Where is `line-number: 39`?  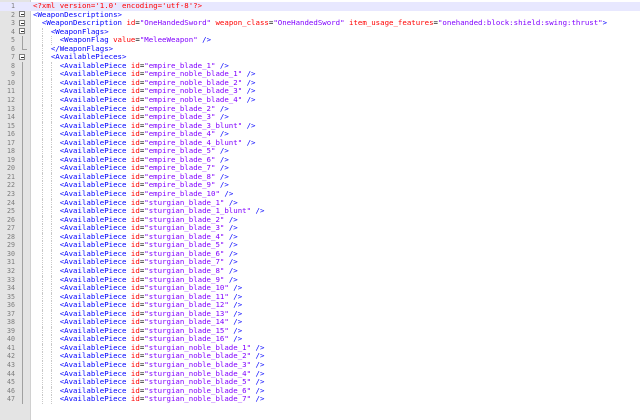 line-number: 39 is located at coordinates (11, 330).